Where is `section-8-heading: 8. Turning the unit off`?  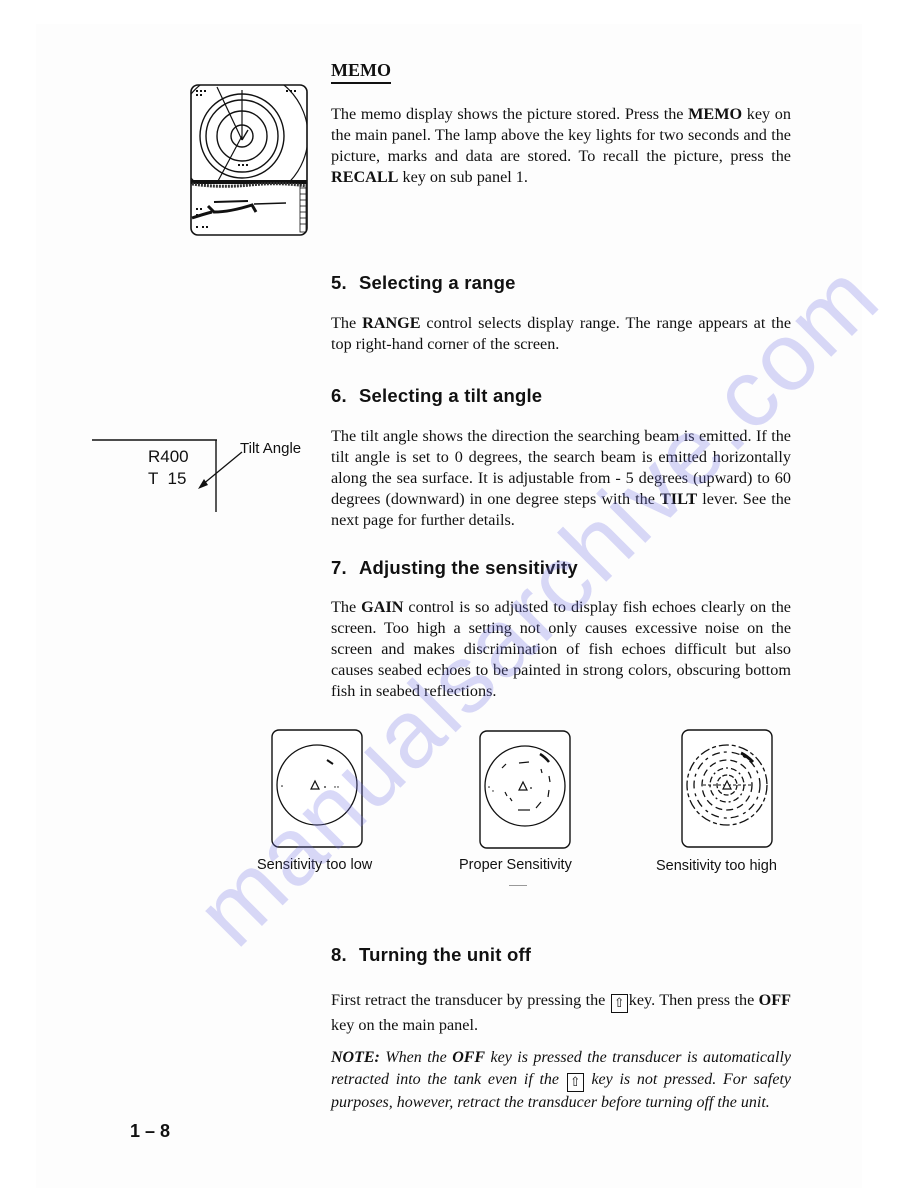
section-8-heading: 8. Turning the unit off is located at coordinates (431, 954).